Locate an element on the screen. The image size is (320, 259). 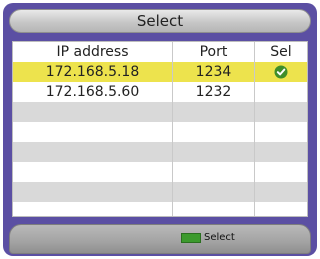
check-circle-icon is located at coordinates (281, 72).